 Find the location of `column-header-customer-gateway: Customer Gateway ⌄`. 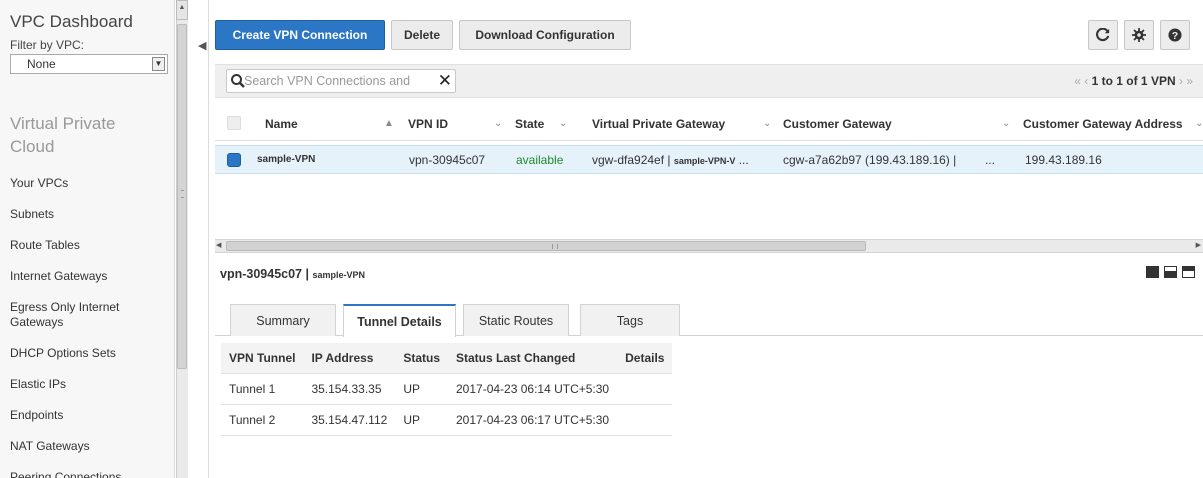

column-header-customer-gateway: Customer Gateway ⌄ is located at coordinates (896, 124).